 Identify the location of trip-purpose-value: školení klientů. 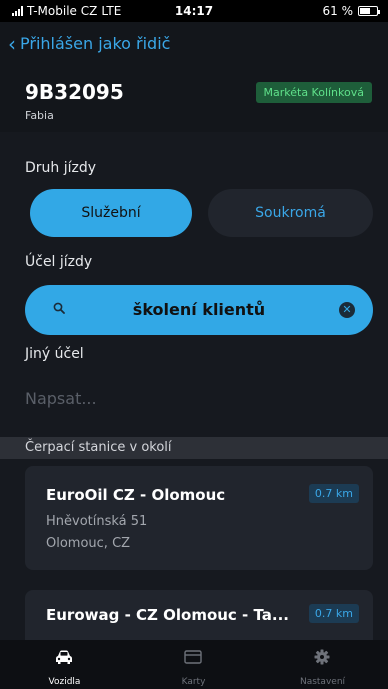
(199, 309).